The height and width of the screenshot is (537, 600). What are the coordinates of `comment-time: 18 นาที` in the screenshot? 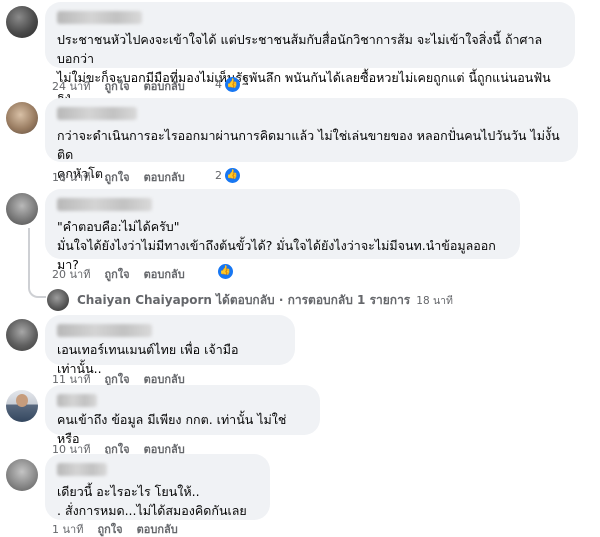 It's located at (71, 177).